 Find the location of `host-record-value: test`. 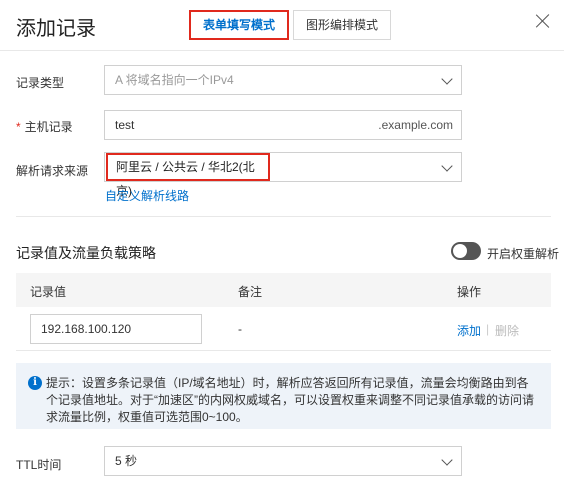

host-record-value: test is located at coordinates (125, 125).